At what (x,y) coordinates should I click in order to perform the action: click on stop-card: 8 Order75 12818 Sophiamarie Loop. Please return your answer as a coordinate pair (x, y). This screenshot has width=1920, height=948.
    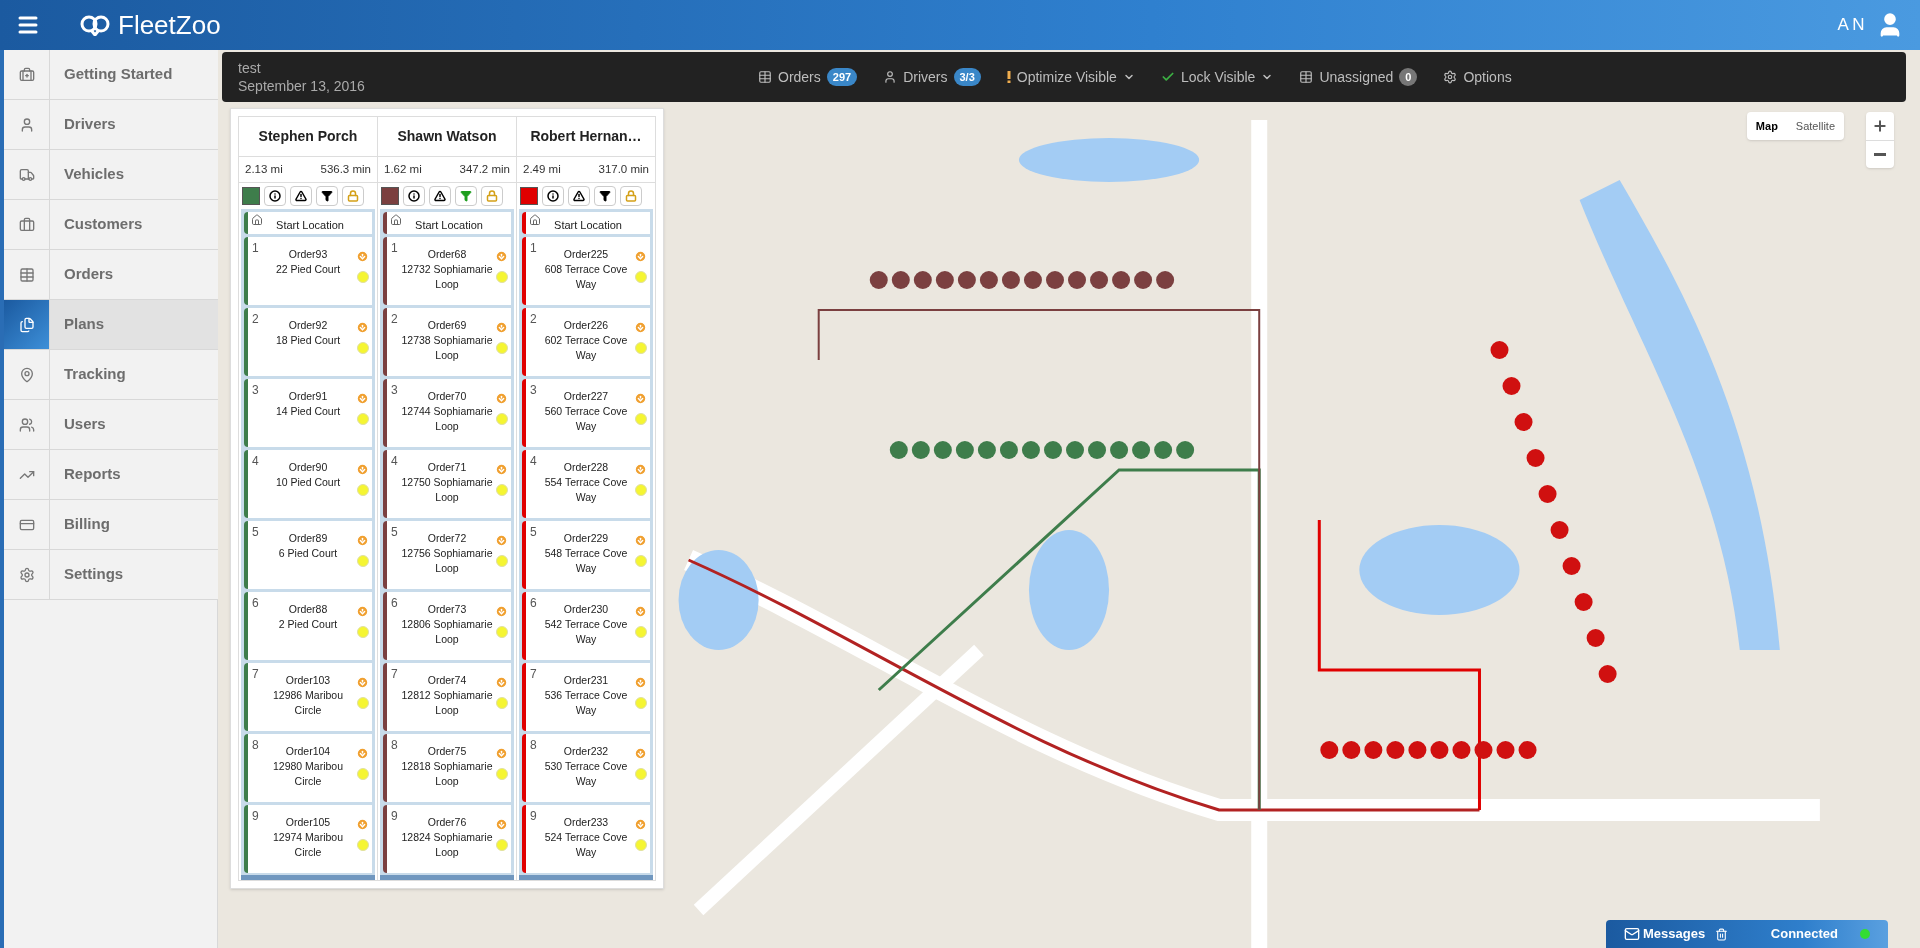
    Looking at the image, I should click on (447, 768).